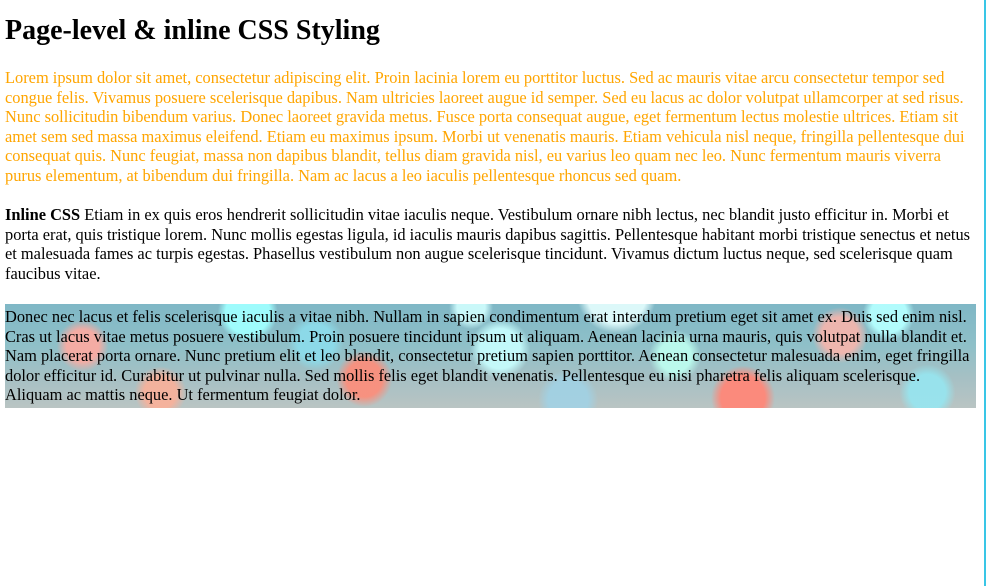 The image size is (986, 586). What do you see at coordinates (192, 30) in the screenshot?
I see `page-title: Page-level & inline CSS Styling` at bounding box center [192, 30].